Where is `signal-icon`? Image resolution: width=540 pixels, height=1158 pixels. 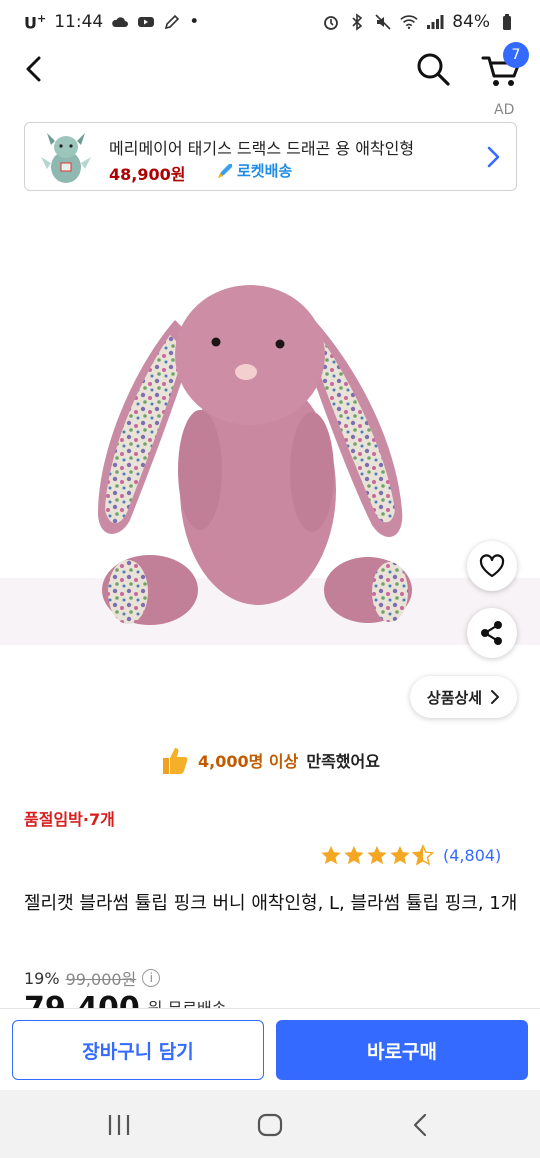 signal-icon is located at coordinates (435, 22).